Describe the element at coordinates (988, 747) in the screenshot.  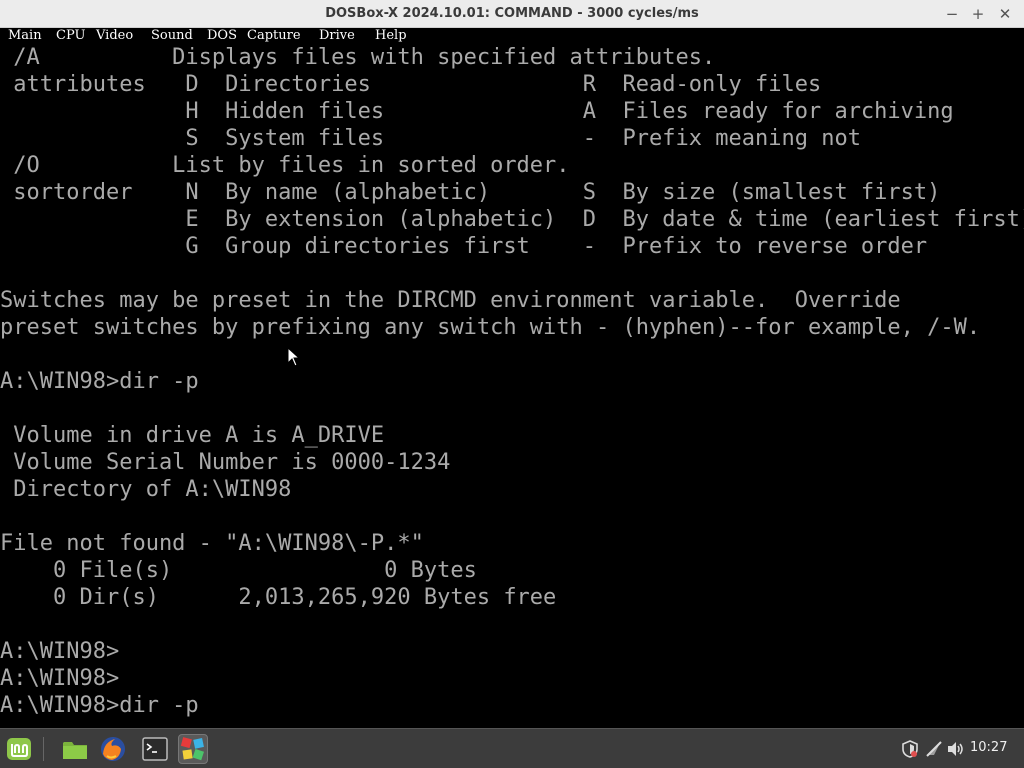
I see `clock: 10:27` at that location.